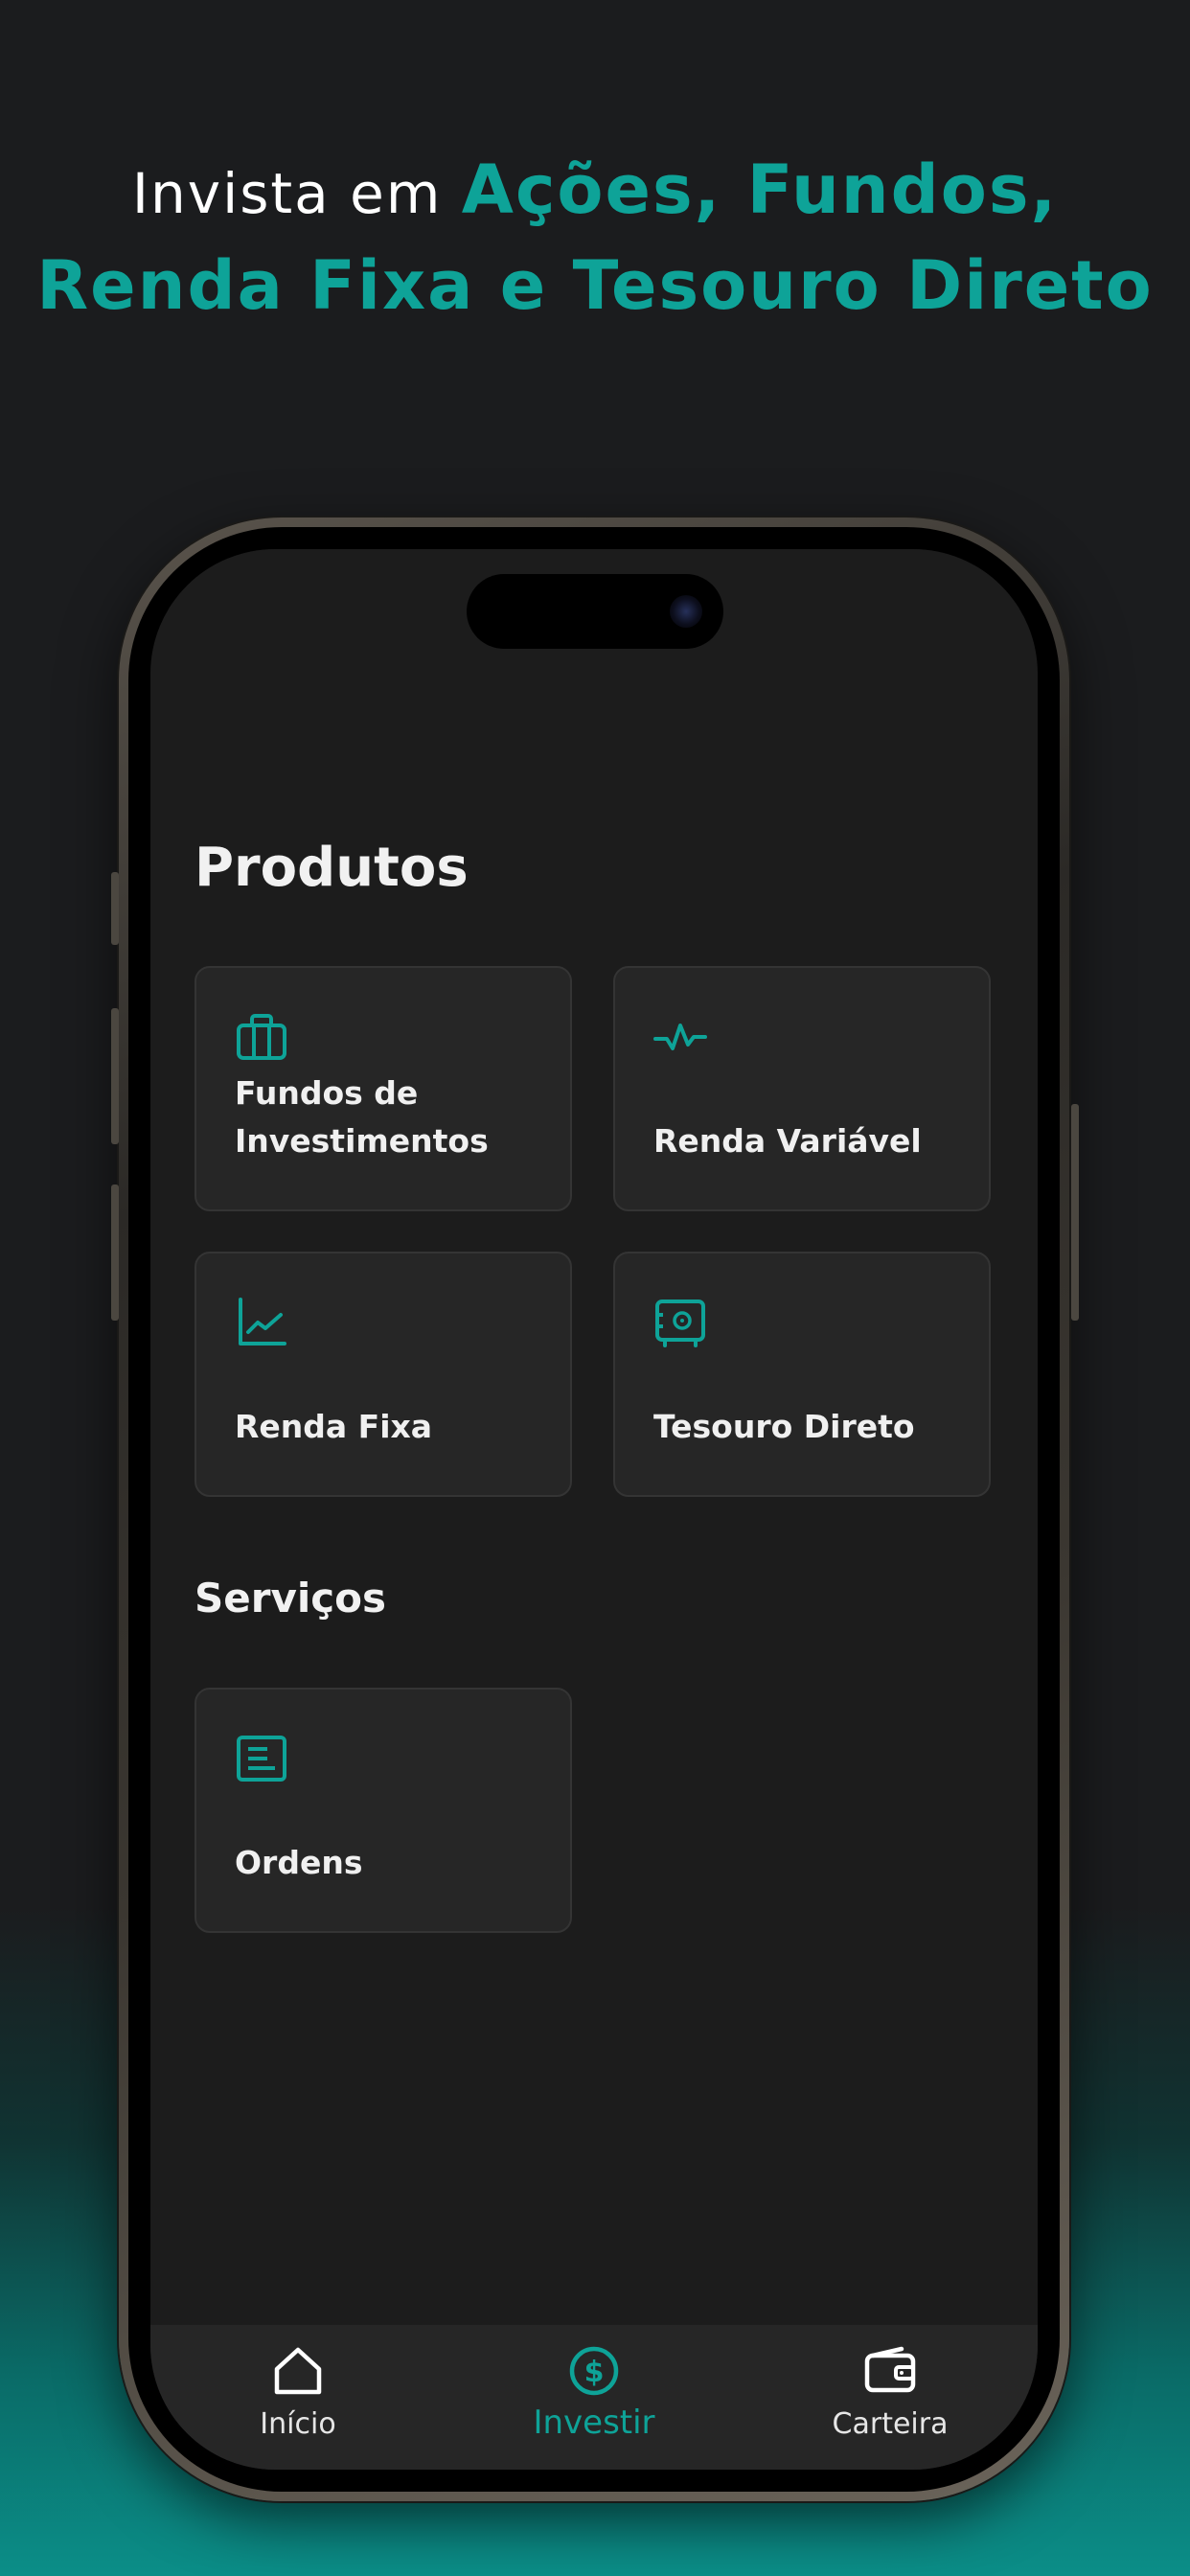  I want to click on briefcase-icon, so click(262, 1037).